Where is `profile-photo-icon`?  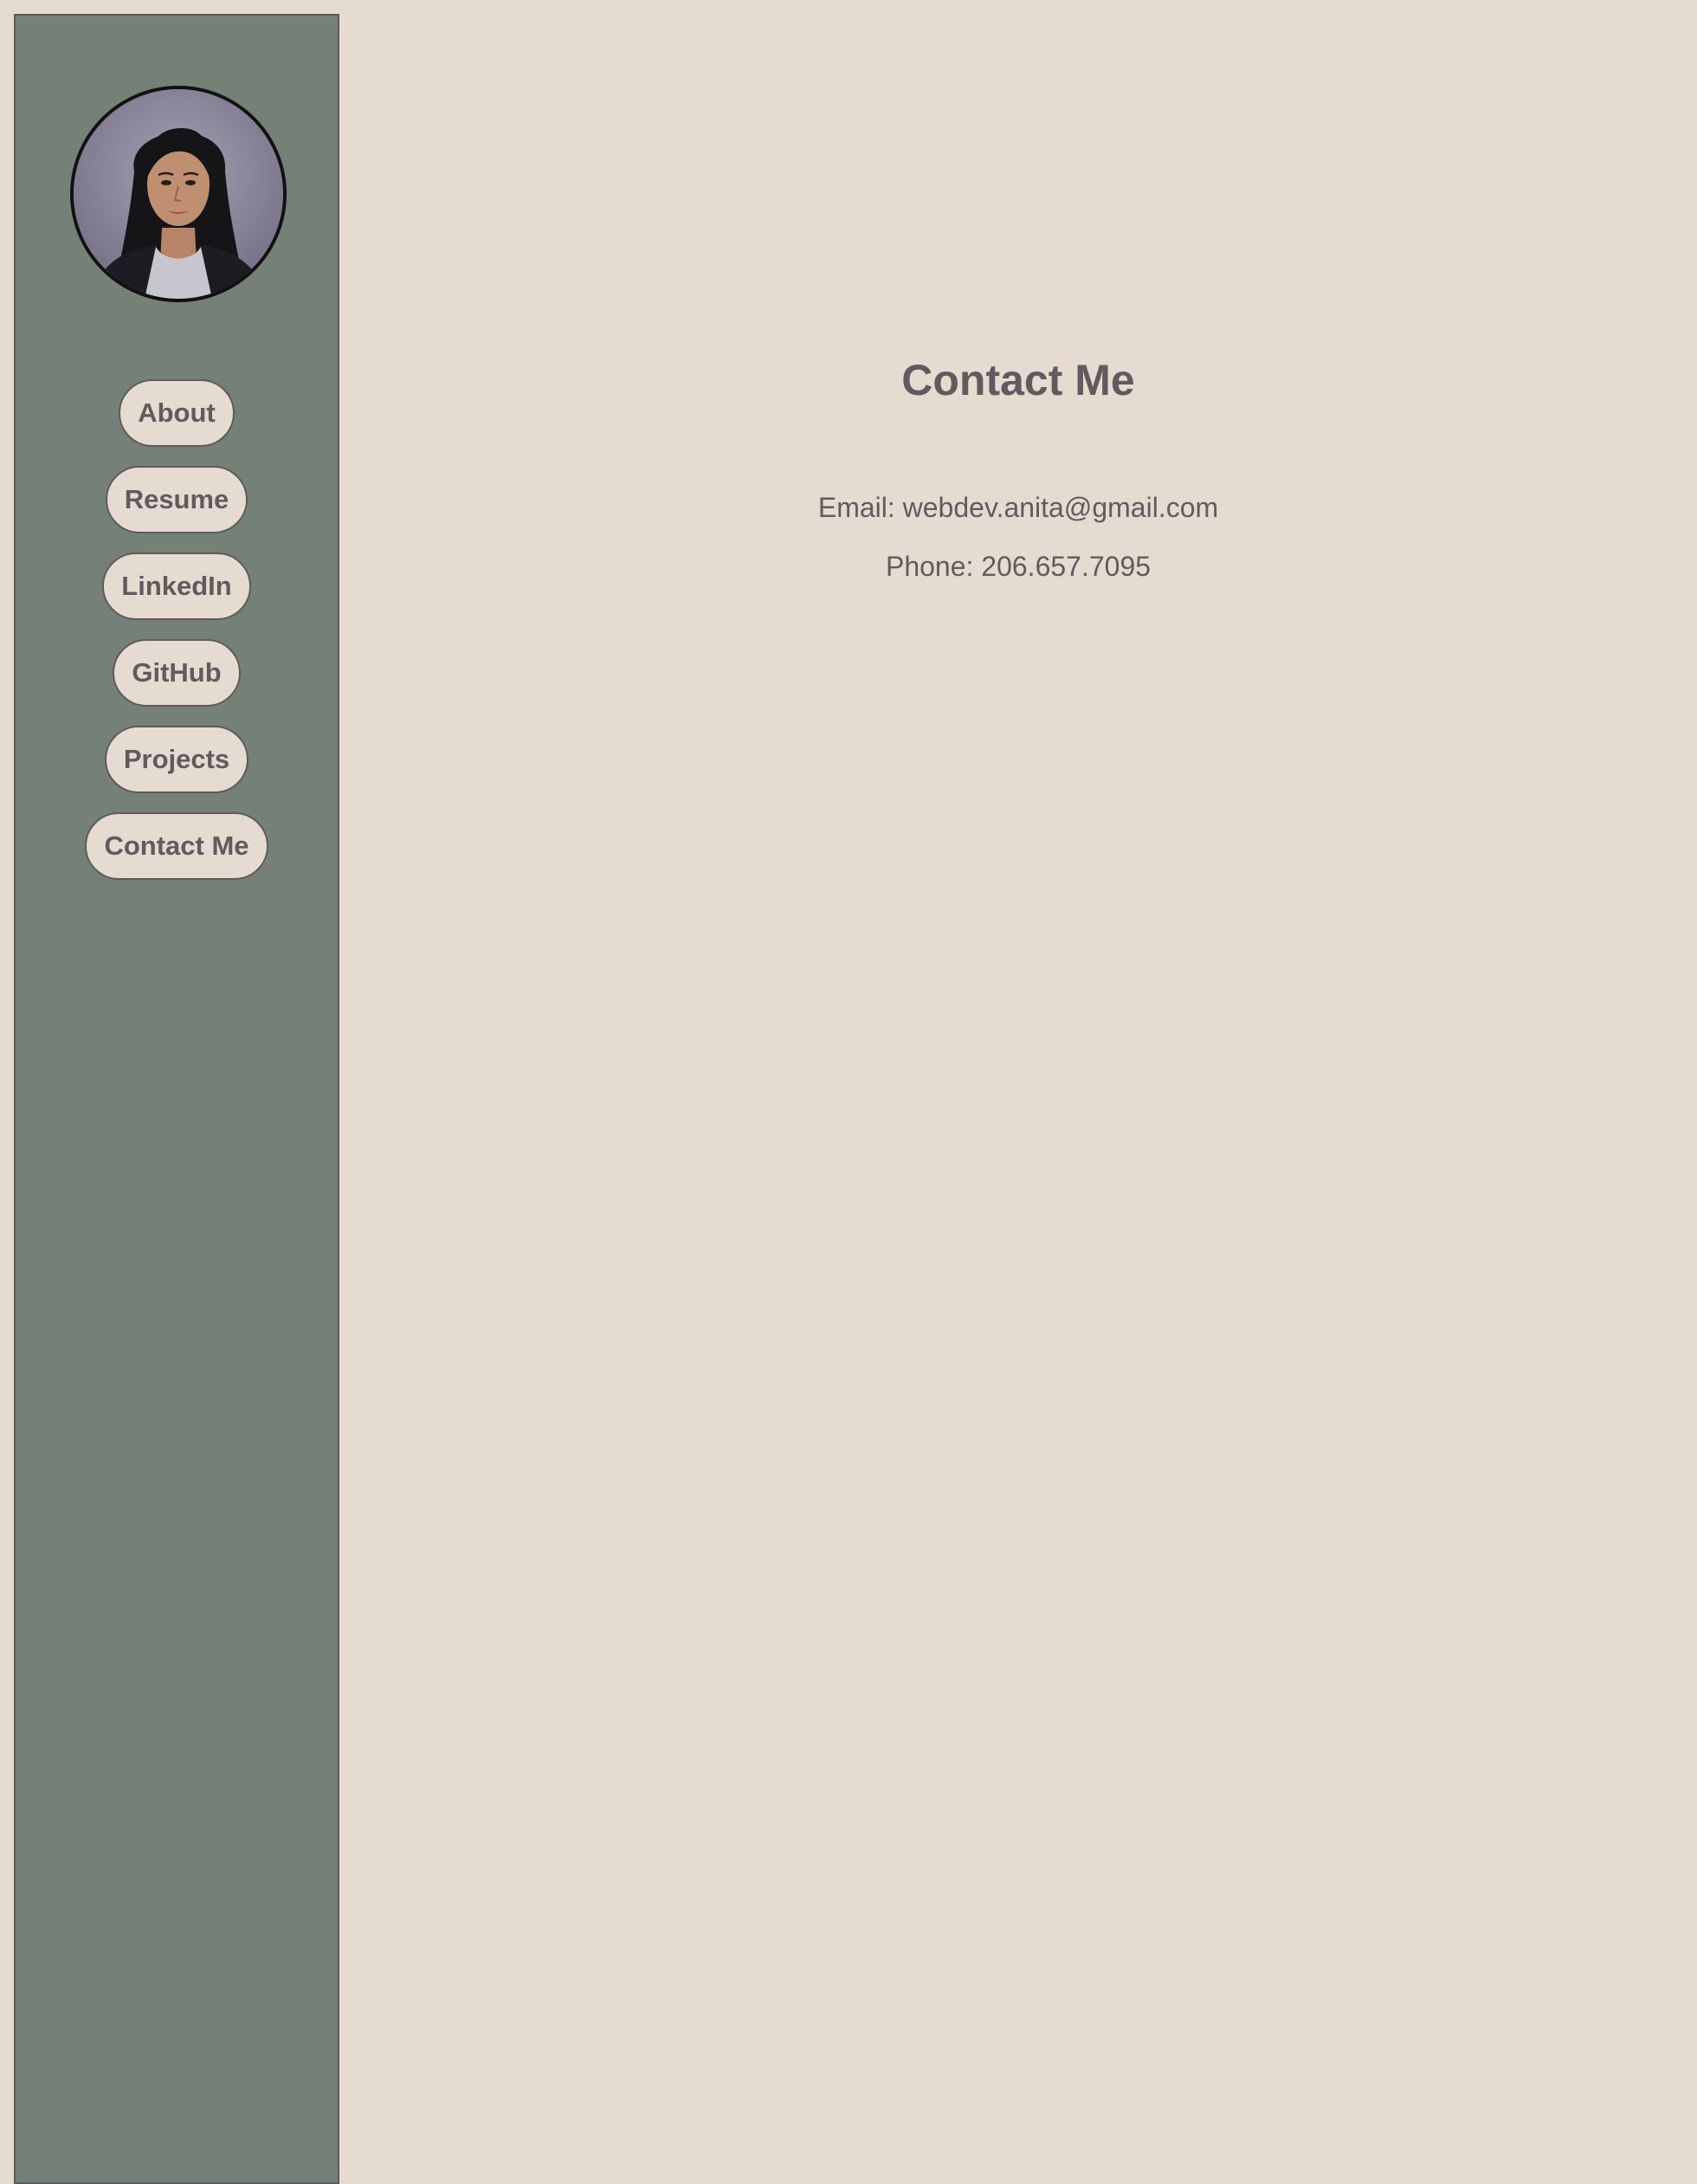
profile-photo-icon is located at coordinates (179, 194).